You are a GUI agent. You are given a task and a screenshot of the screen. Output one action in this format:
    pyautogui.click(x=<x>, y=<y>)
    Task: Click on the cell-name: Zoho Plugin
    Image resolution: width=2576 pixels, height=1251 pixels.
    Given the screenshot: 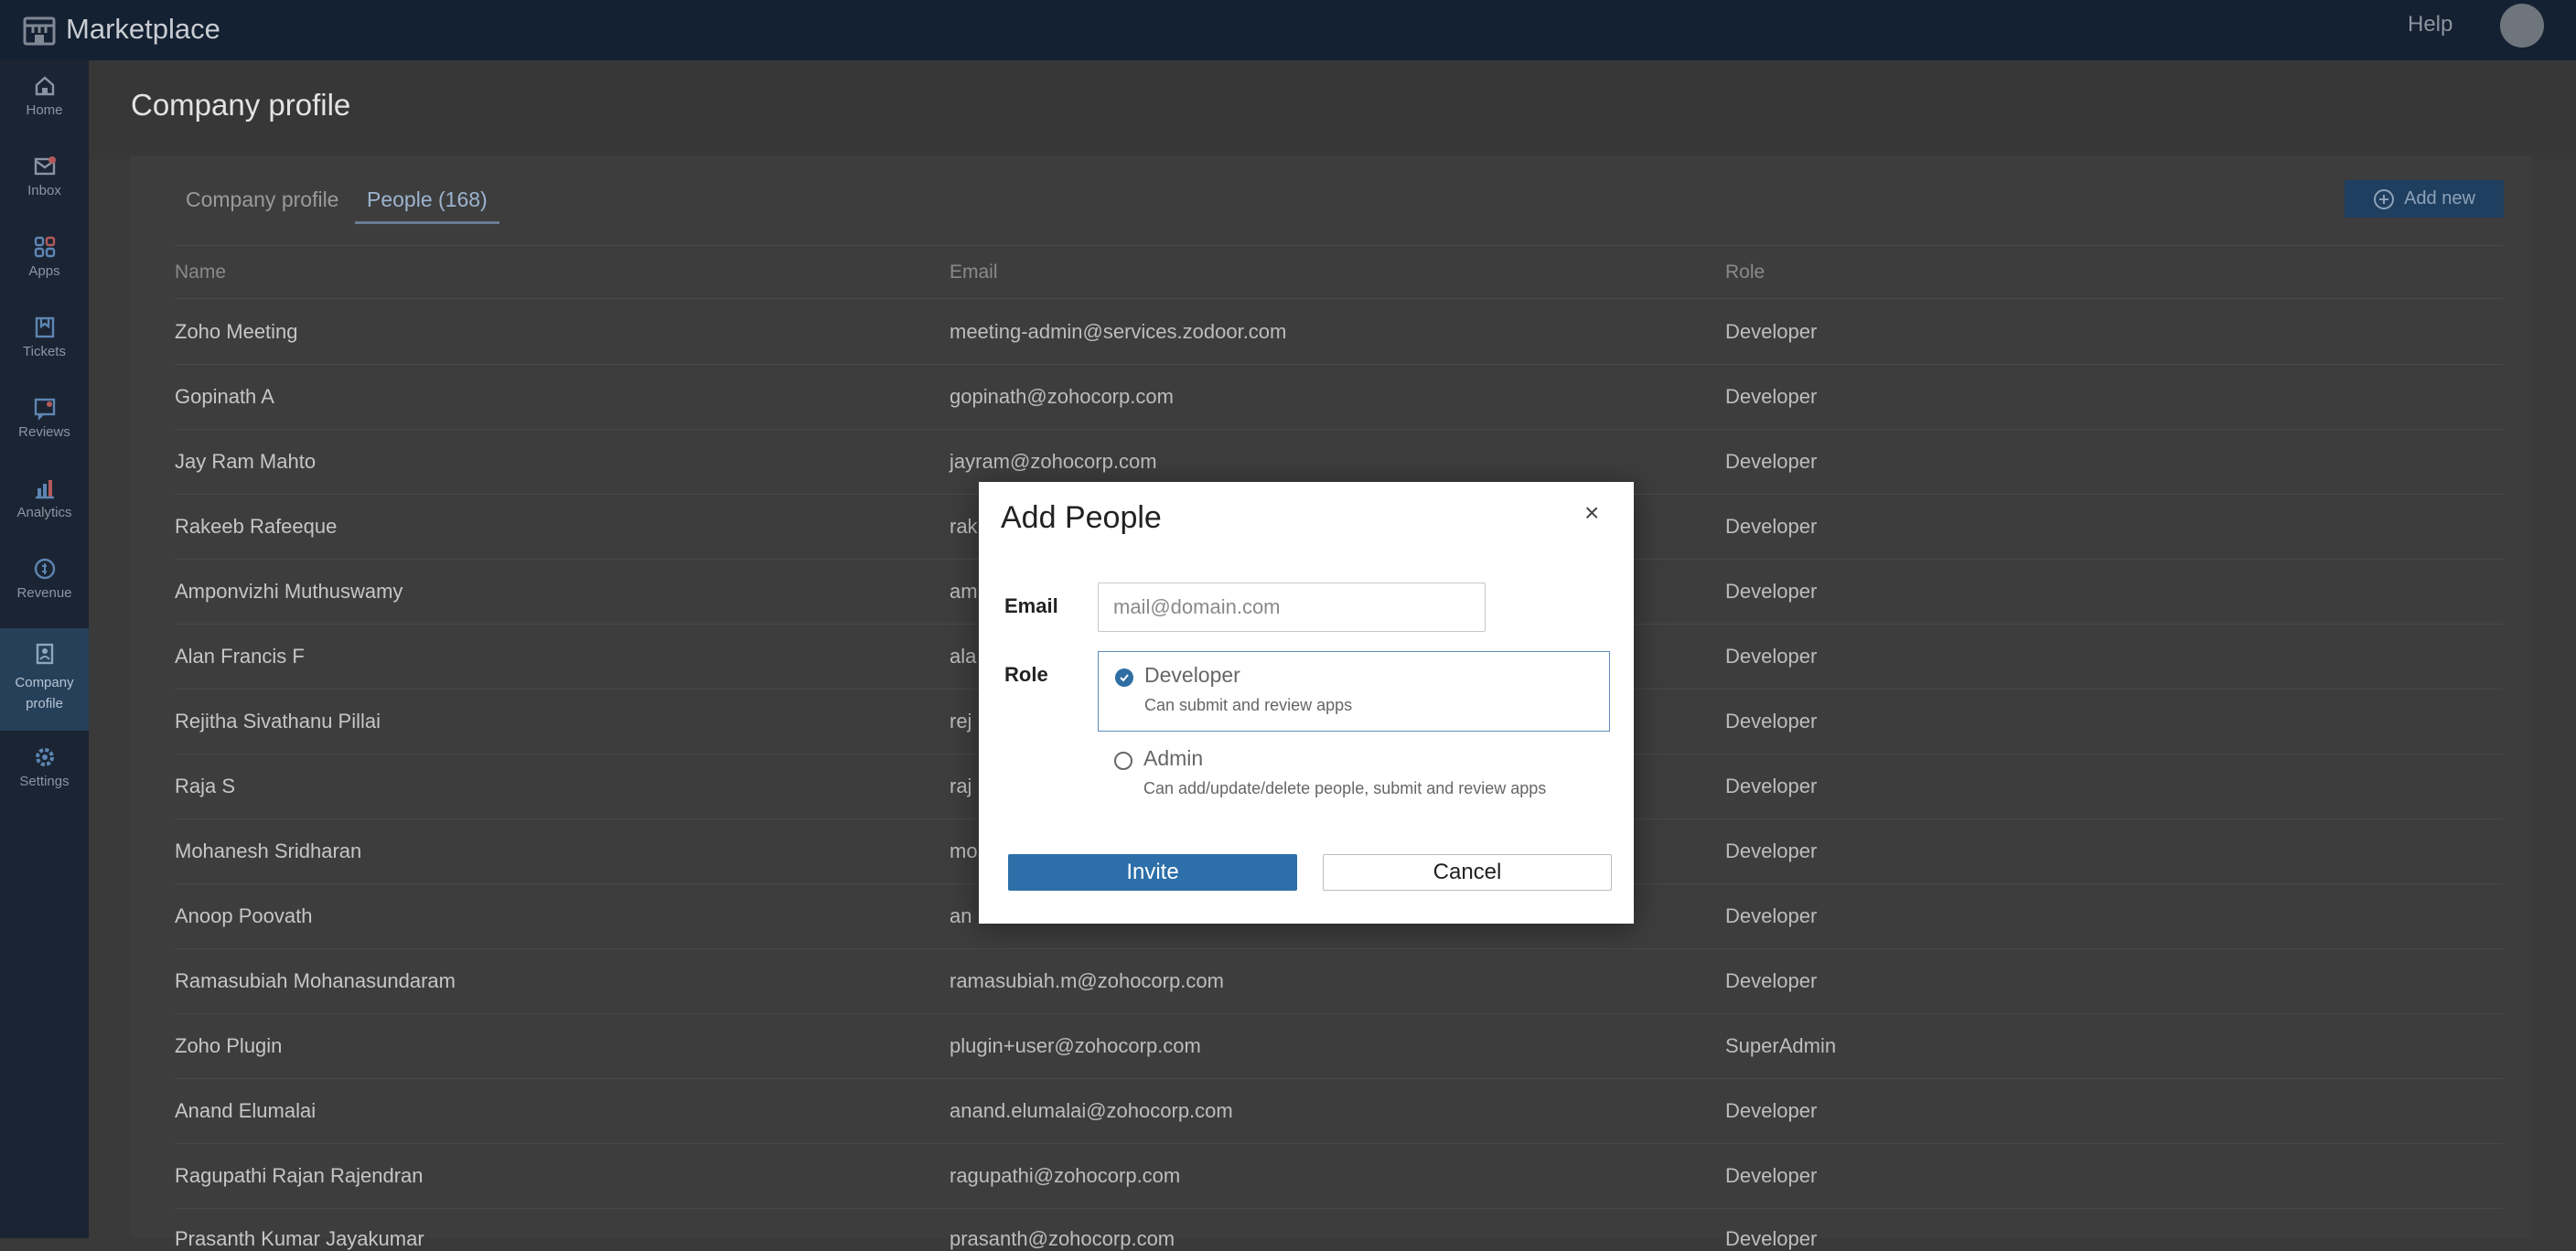 What is the action you would take?
    pyautogui.click(x=229, y=1045)
    